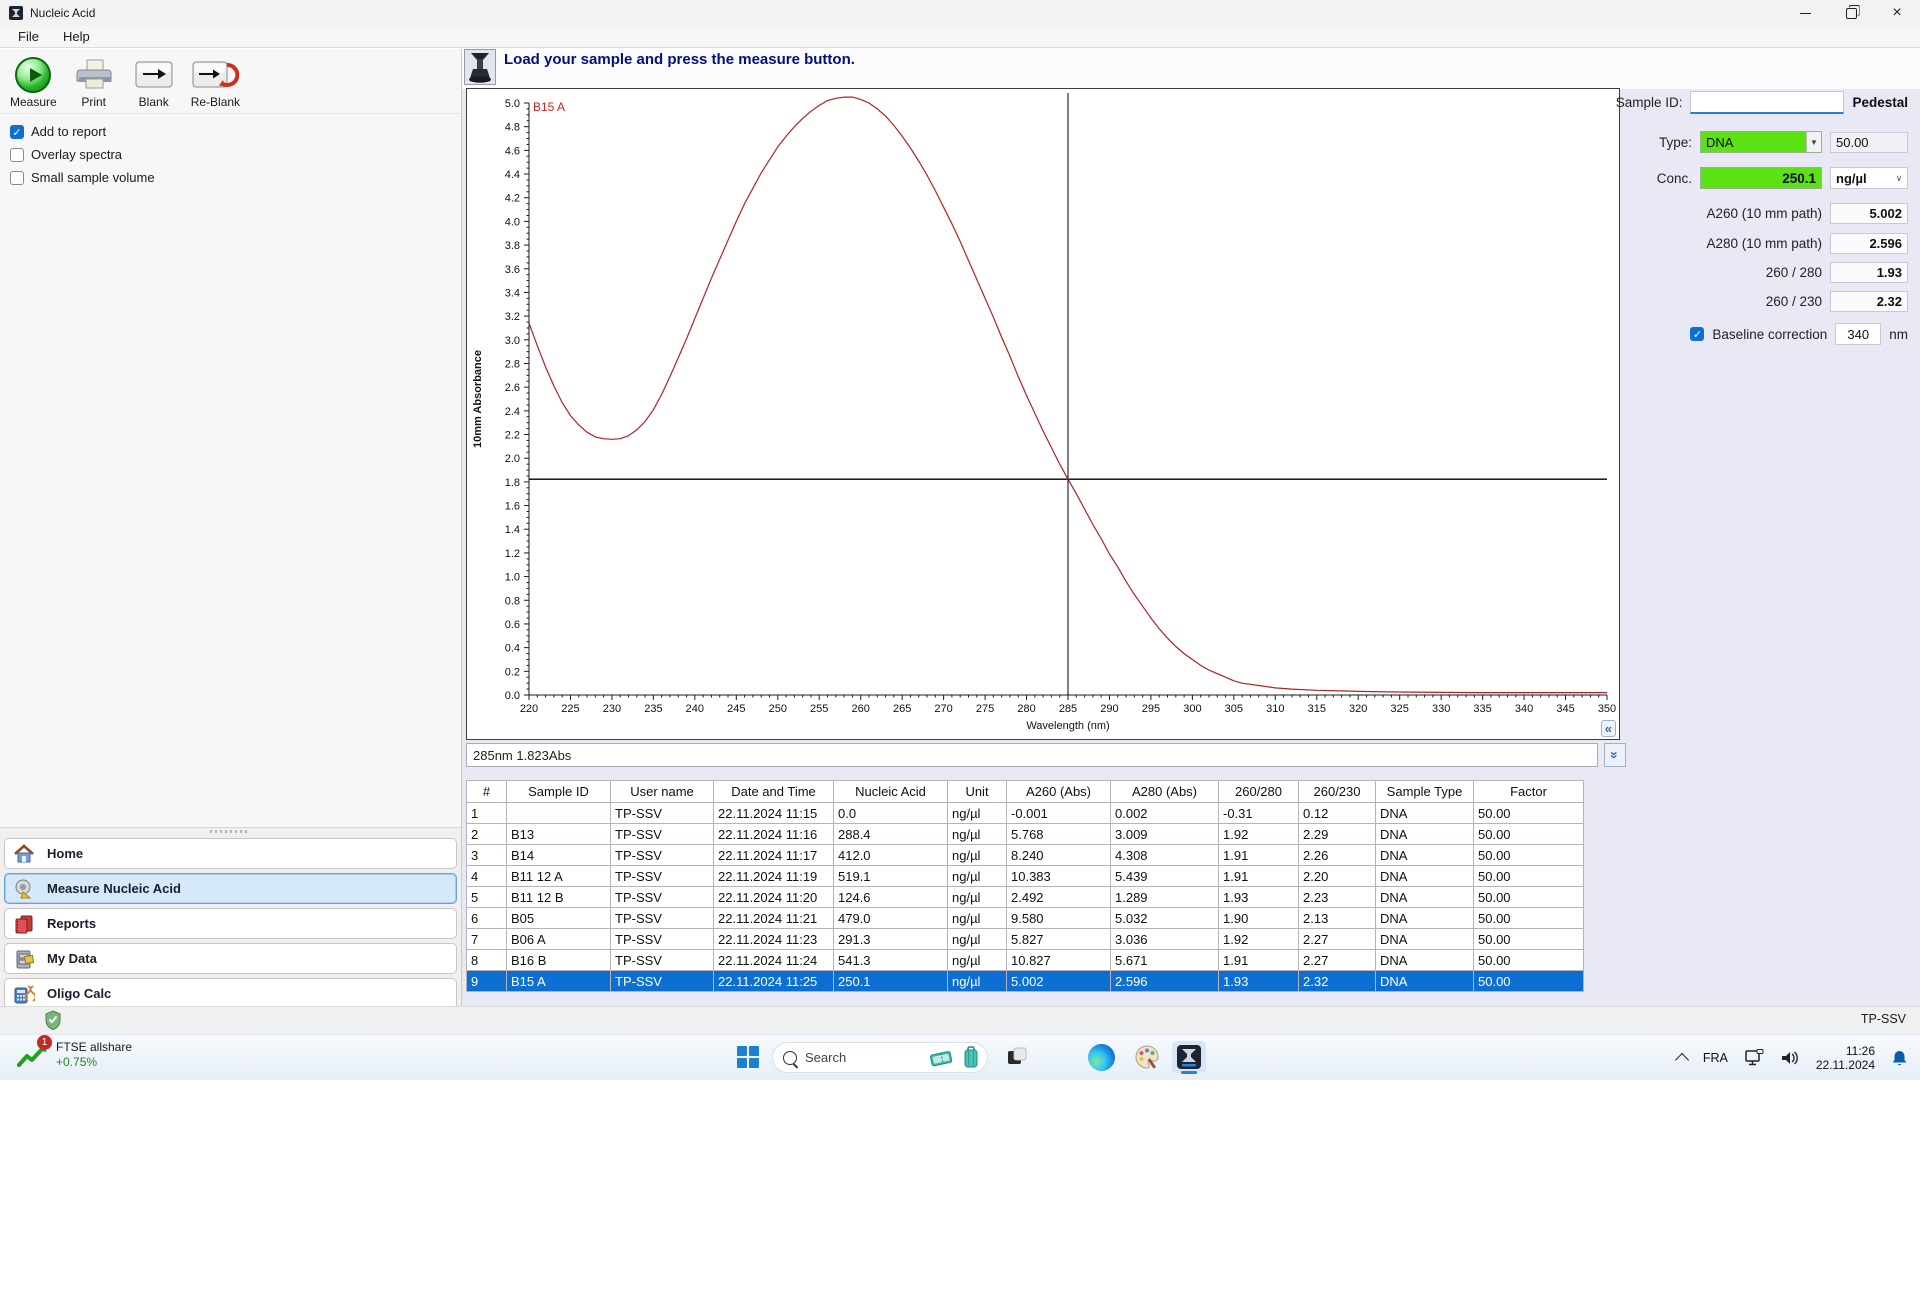  I want to click on factor-field: 50.00, so click(1869, 142).